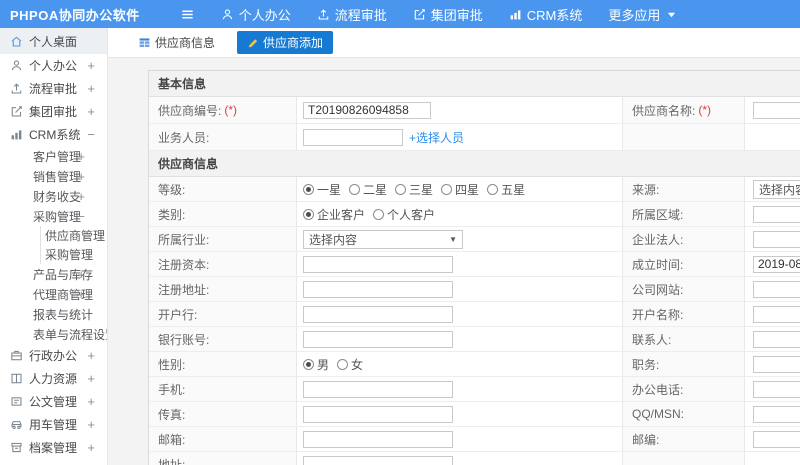 The width and height of the screenshot is (800, 465). Describe the element at coordinates (53, 196) in the screenshot. I see `sidebar-item: 财务收支 +` at that location.